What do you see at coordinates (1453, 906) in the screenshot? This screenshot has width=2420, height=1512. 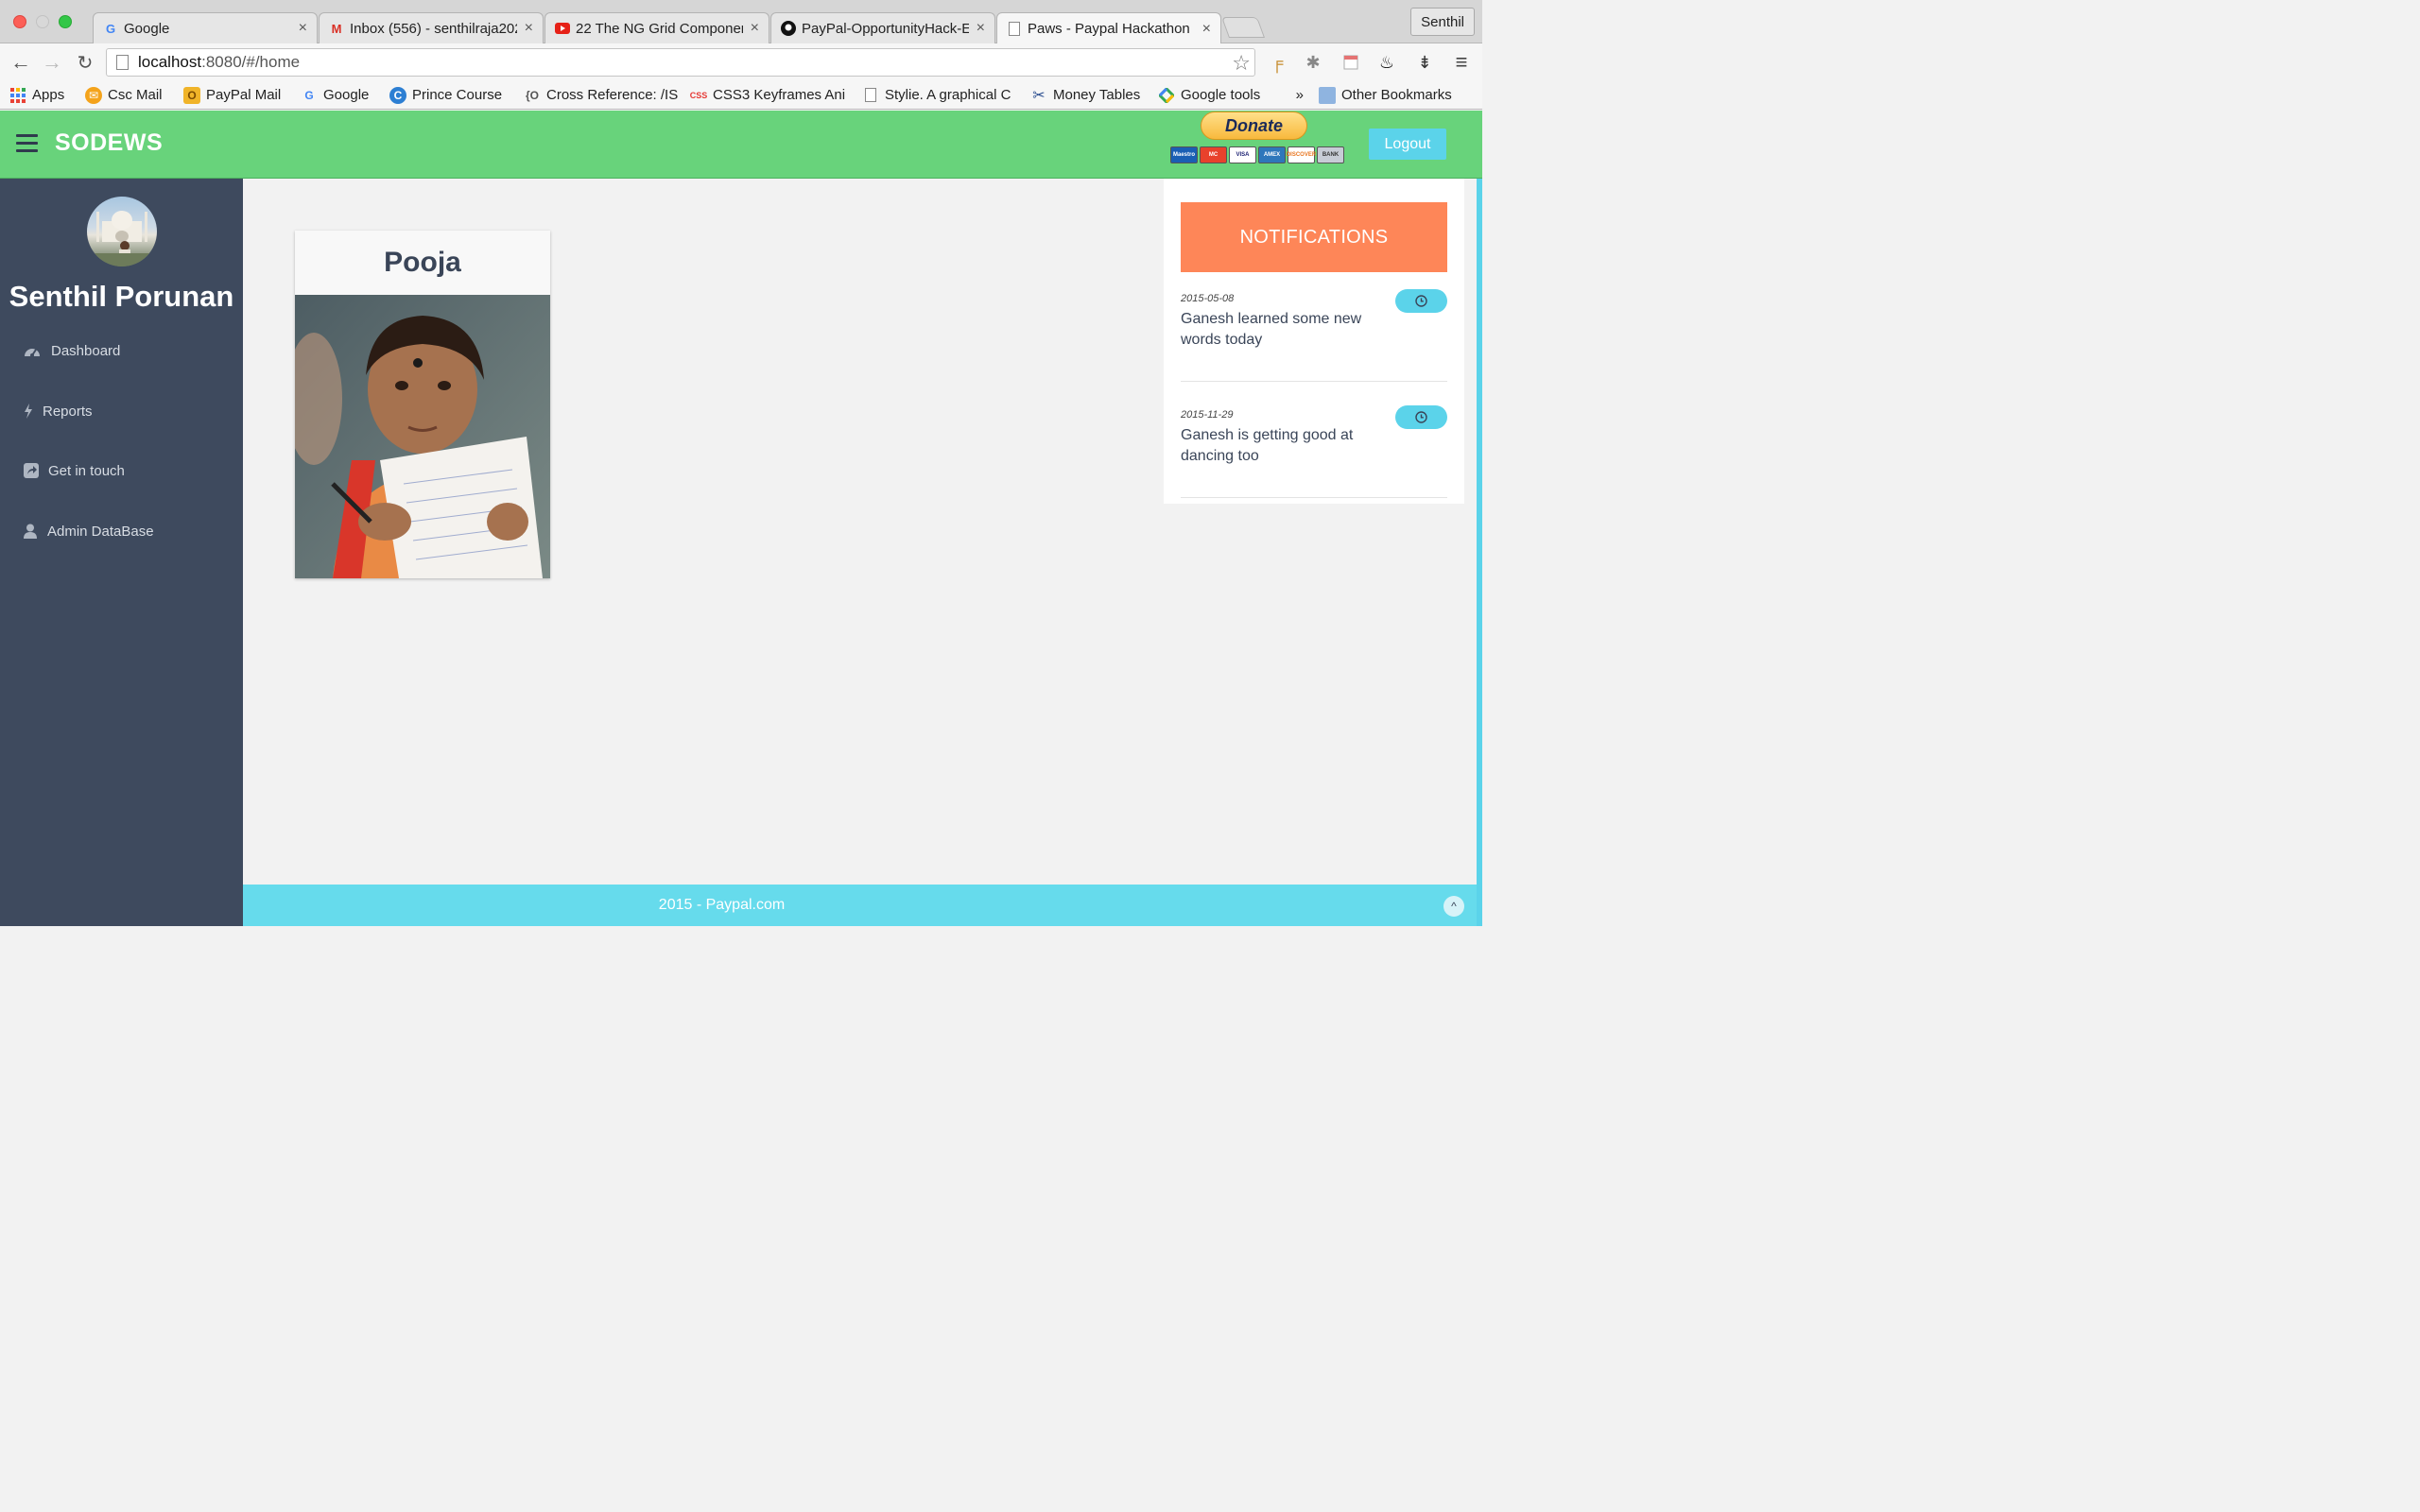 I see `scroll-to-top-icon: ^` at bounding box center [1453, 906].